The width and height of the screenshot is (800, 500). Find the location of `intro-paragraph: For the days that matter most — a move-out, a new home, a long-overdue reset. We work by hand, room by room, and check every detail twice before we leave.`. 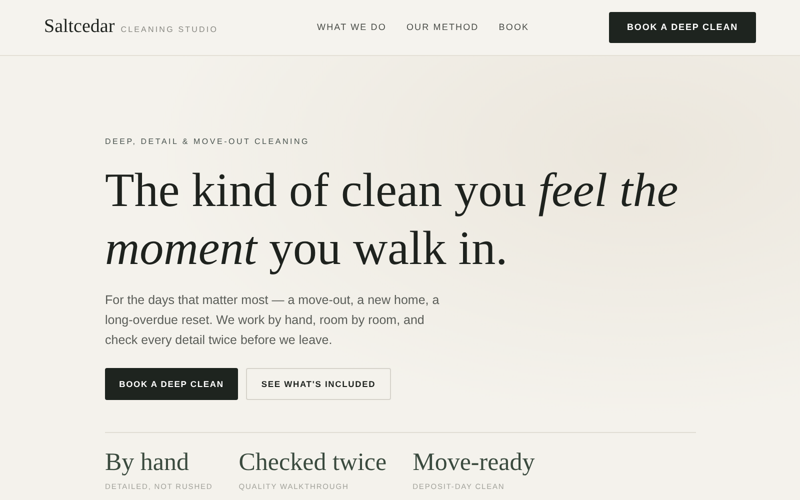

intro-paragraph: For the days that matter most — a move-out, a new home, a long-overdue reset. We work by hand, room by room, and check every detail twice before we leave. is located at coordinates (272, 320).